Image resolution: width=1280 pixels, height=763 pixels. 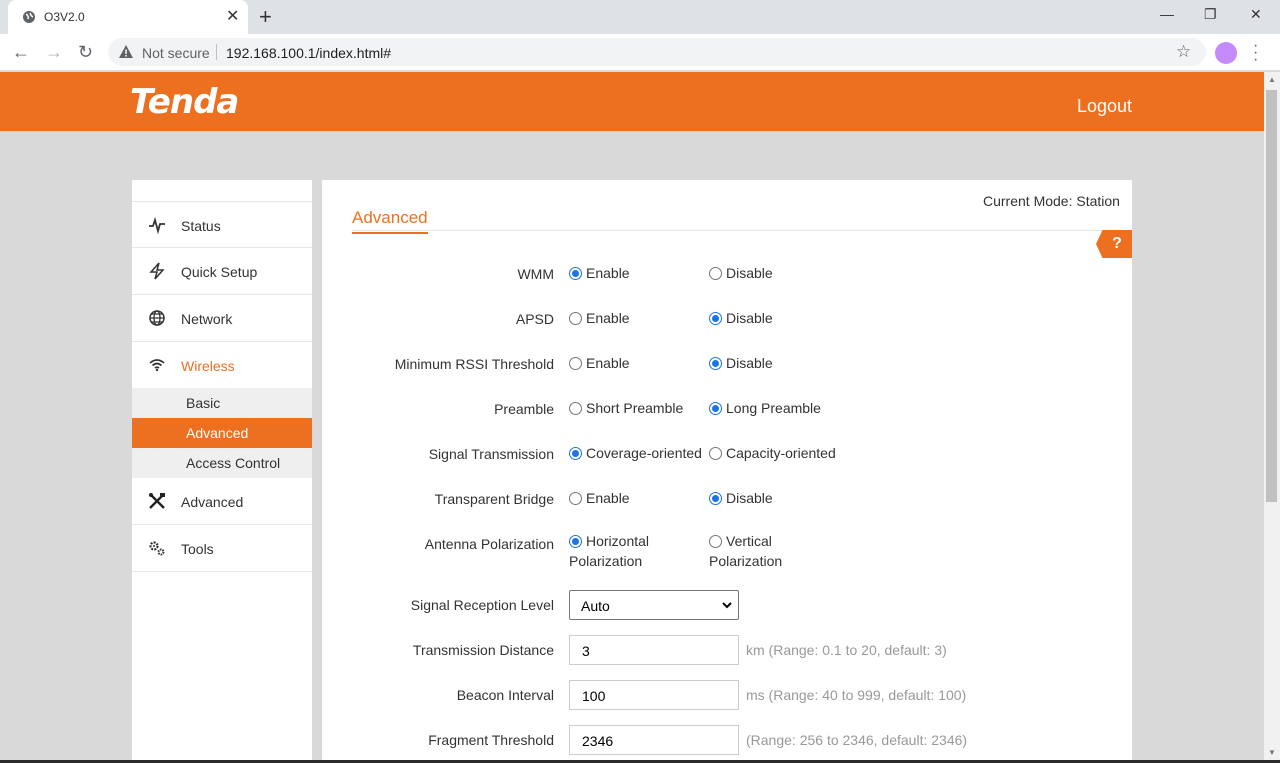 I want to click on bookmark-star-icon: ☆, so click(x=1183, y=52).